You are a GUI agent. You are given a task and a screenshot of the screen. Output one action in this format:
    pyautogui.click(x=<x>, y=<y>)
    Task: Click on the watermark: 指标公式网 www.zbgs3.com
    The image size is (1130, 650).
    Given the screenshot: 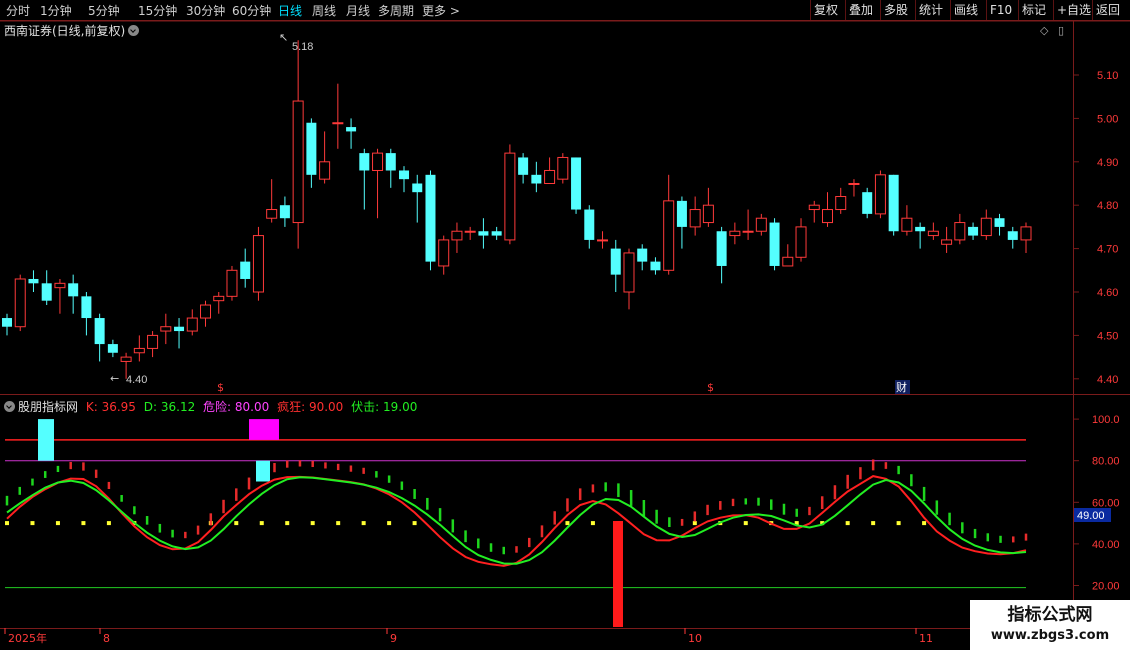 What is the action you would take?
    pyautogui.click(x=1050, y=625)
    